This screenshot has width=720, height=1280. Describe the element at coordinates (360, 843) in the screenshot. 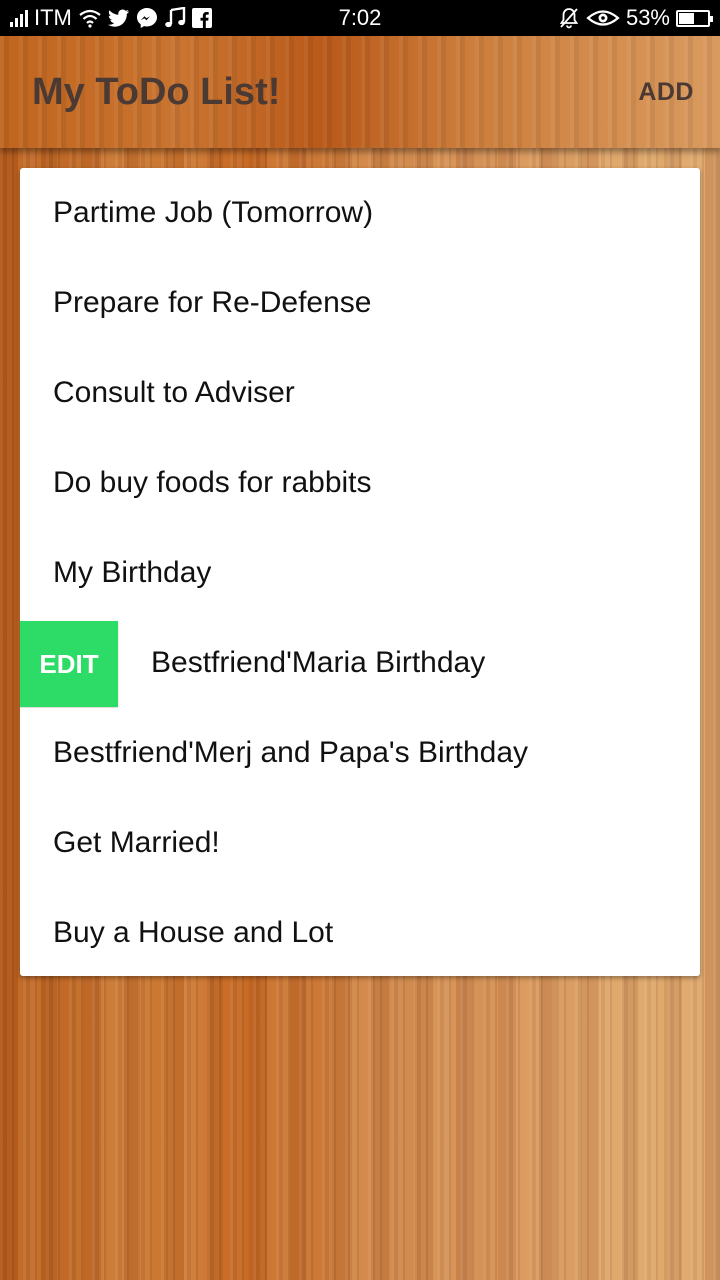

I see `list-item: Get Married!` at that location.